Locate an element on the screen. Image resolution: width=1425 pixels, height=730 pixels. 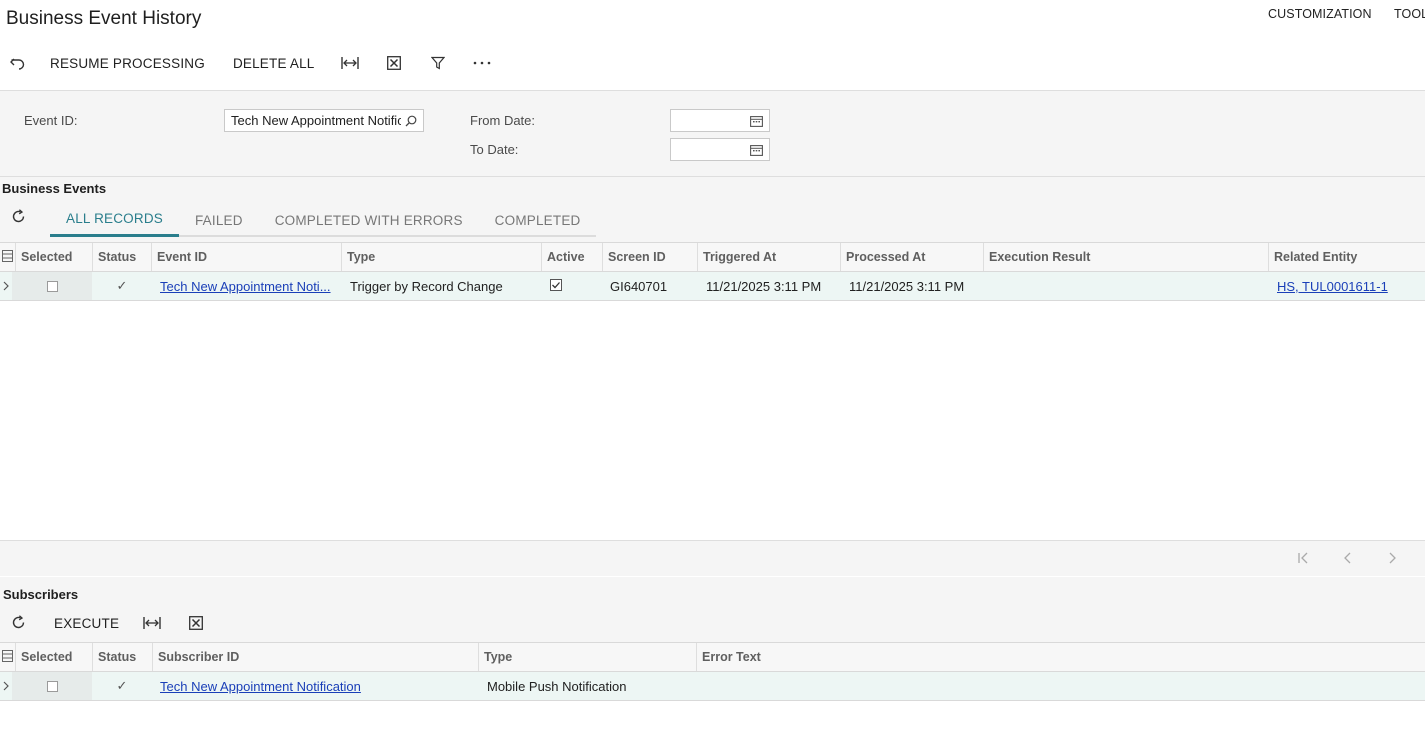
previous-page-button is located at coordinates (1348, 559).